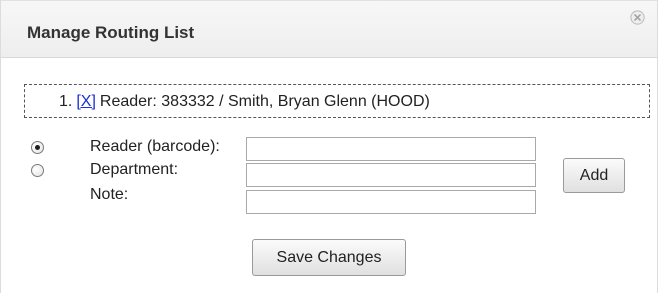 The width and height of the screenshot is (658, 293). What do you see at coordinates (594, 175) in the screenshot?
I see `add-button: Add` at bounding box center [594, 175].